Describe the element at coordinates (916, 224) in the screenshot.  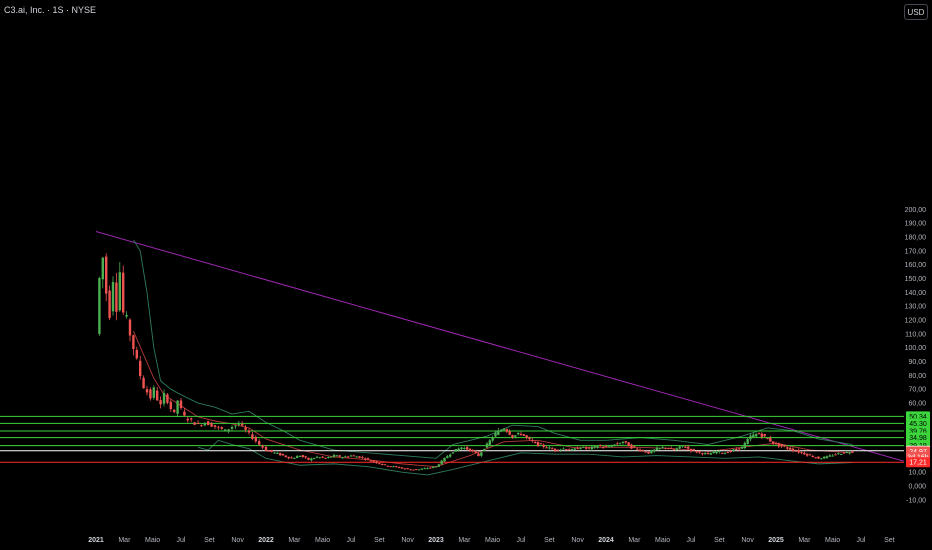
I see `y-tick-label: 190,00` at that location.